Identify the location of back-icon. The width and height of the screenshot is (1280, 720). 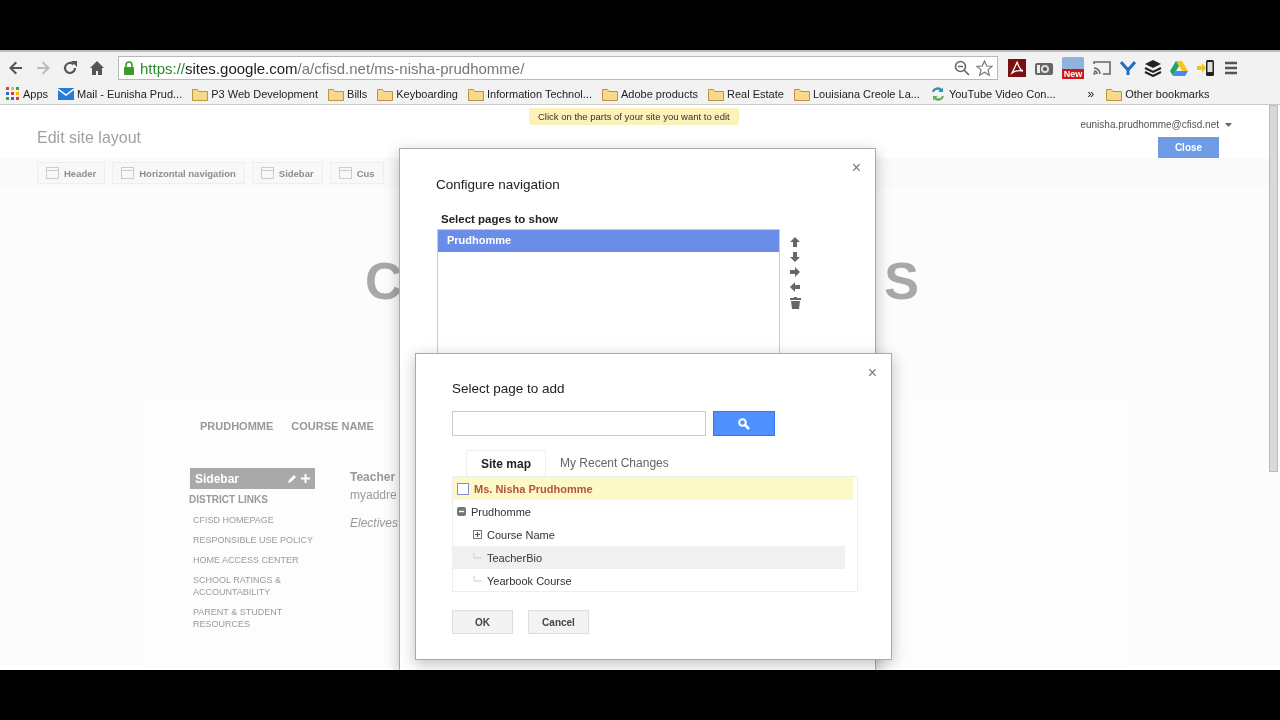
(16, 68).